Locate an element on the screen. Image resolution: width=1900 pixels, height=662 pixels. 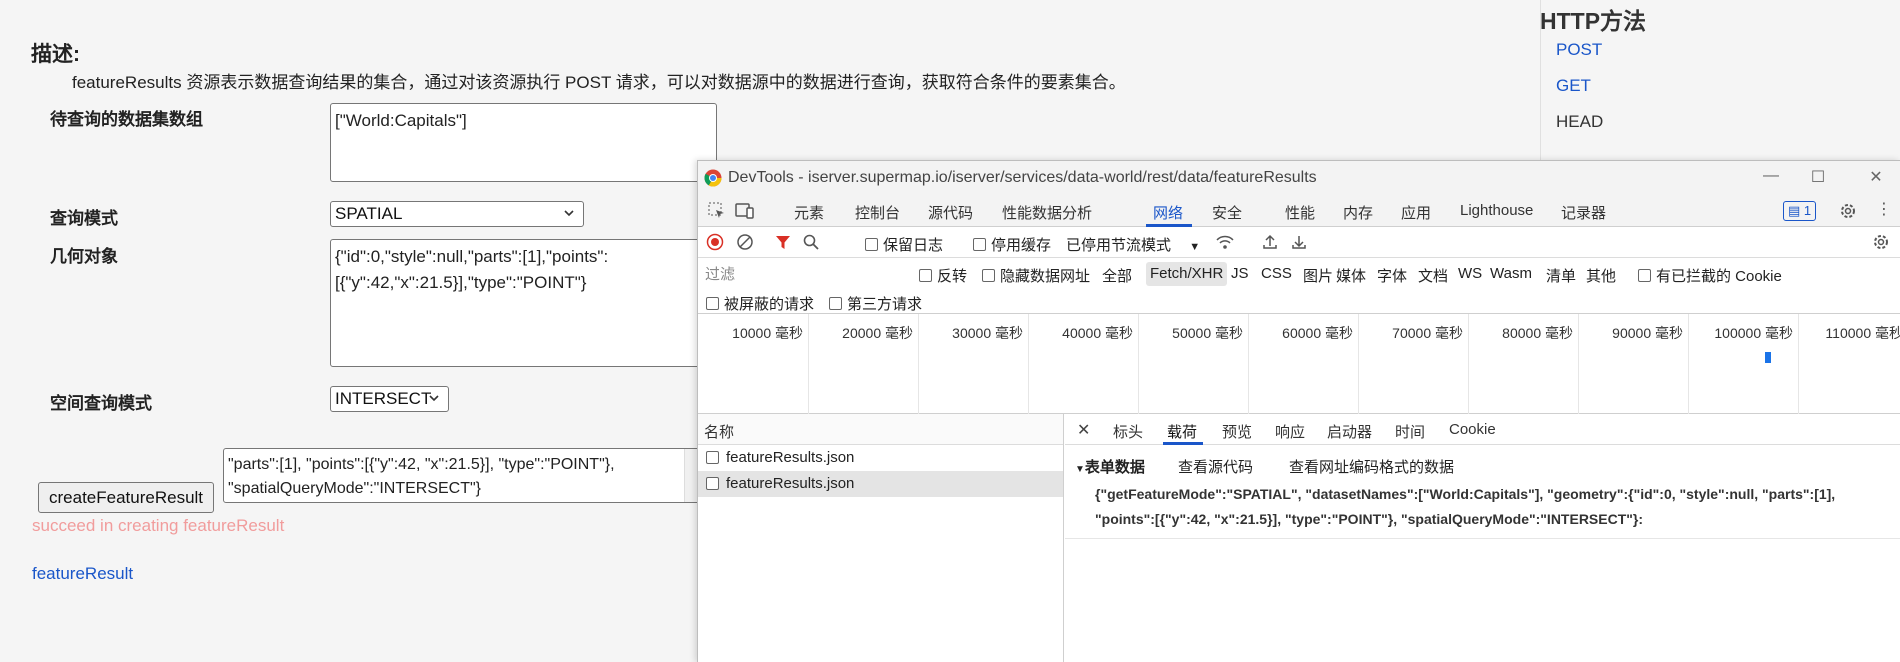
throttle-dropdown: 已停用节流模式 ▼ is located at coordinates (1133, 244).